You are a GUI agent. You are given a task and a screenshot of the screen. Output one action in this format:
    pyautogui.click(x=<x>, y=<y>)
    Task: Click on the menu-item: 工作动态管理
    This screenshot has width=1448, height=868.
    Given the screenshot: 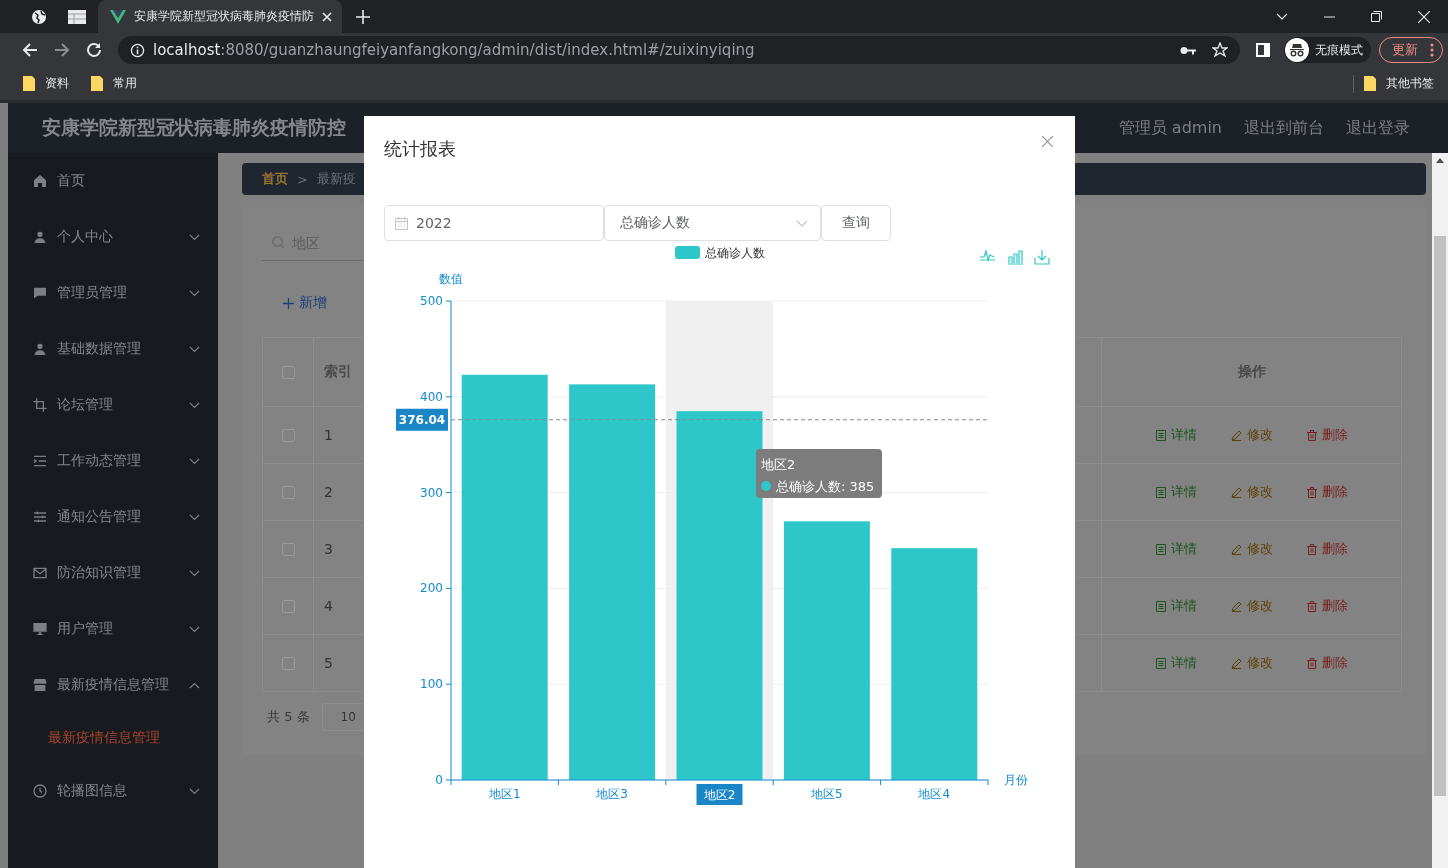 What is the action you would take?
    pyautogui.click(x=113, y=461)
    